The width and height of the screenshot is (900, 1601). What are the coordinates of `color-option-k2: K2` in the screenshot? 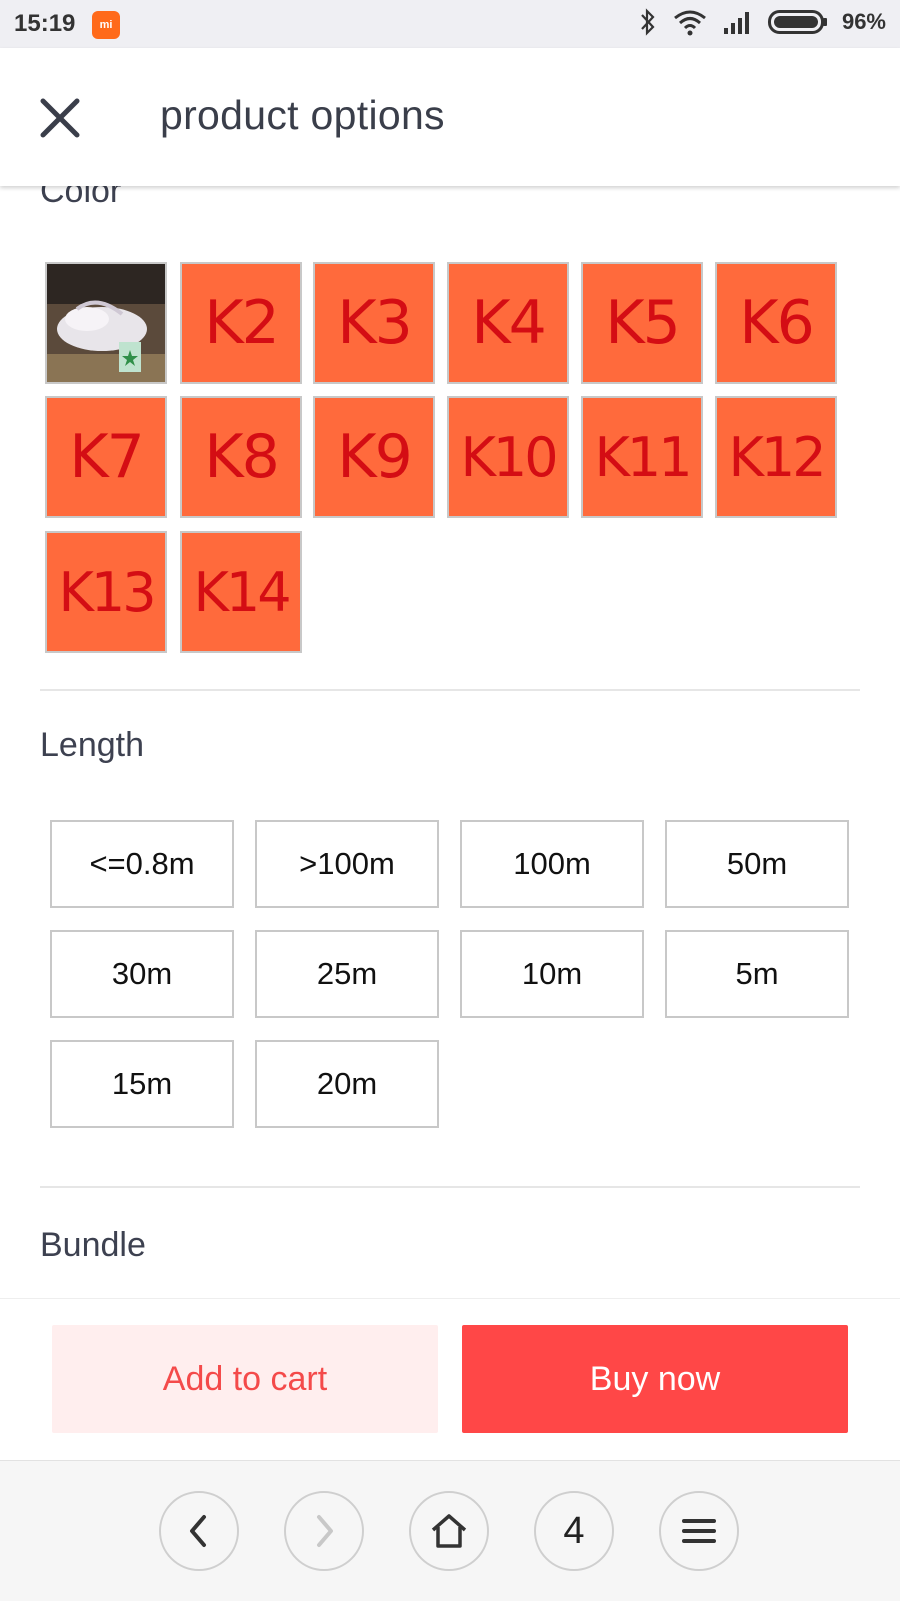 It's located at (241, 323).